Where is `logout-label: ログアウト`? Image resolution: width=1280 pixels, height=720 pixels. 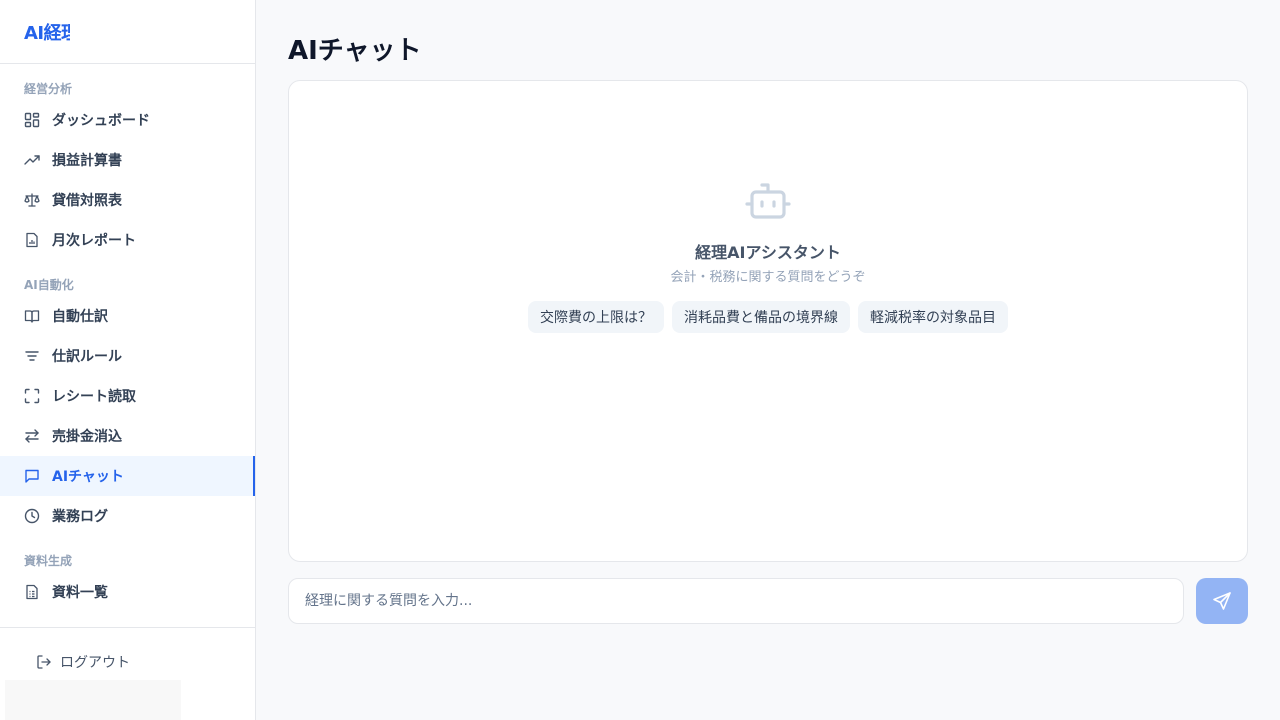 logout-label: ログアウト is located at coordinates (95, 663).